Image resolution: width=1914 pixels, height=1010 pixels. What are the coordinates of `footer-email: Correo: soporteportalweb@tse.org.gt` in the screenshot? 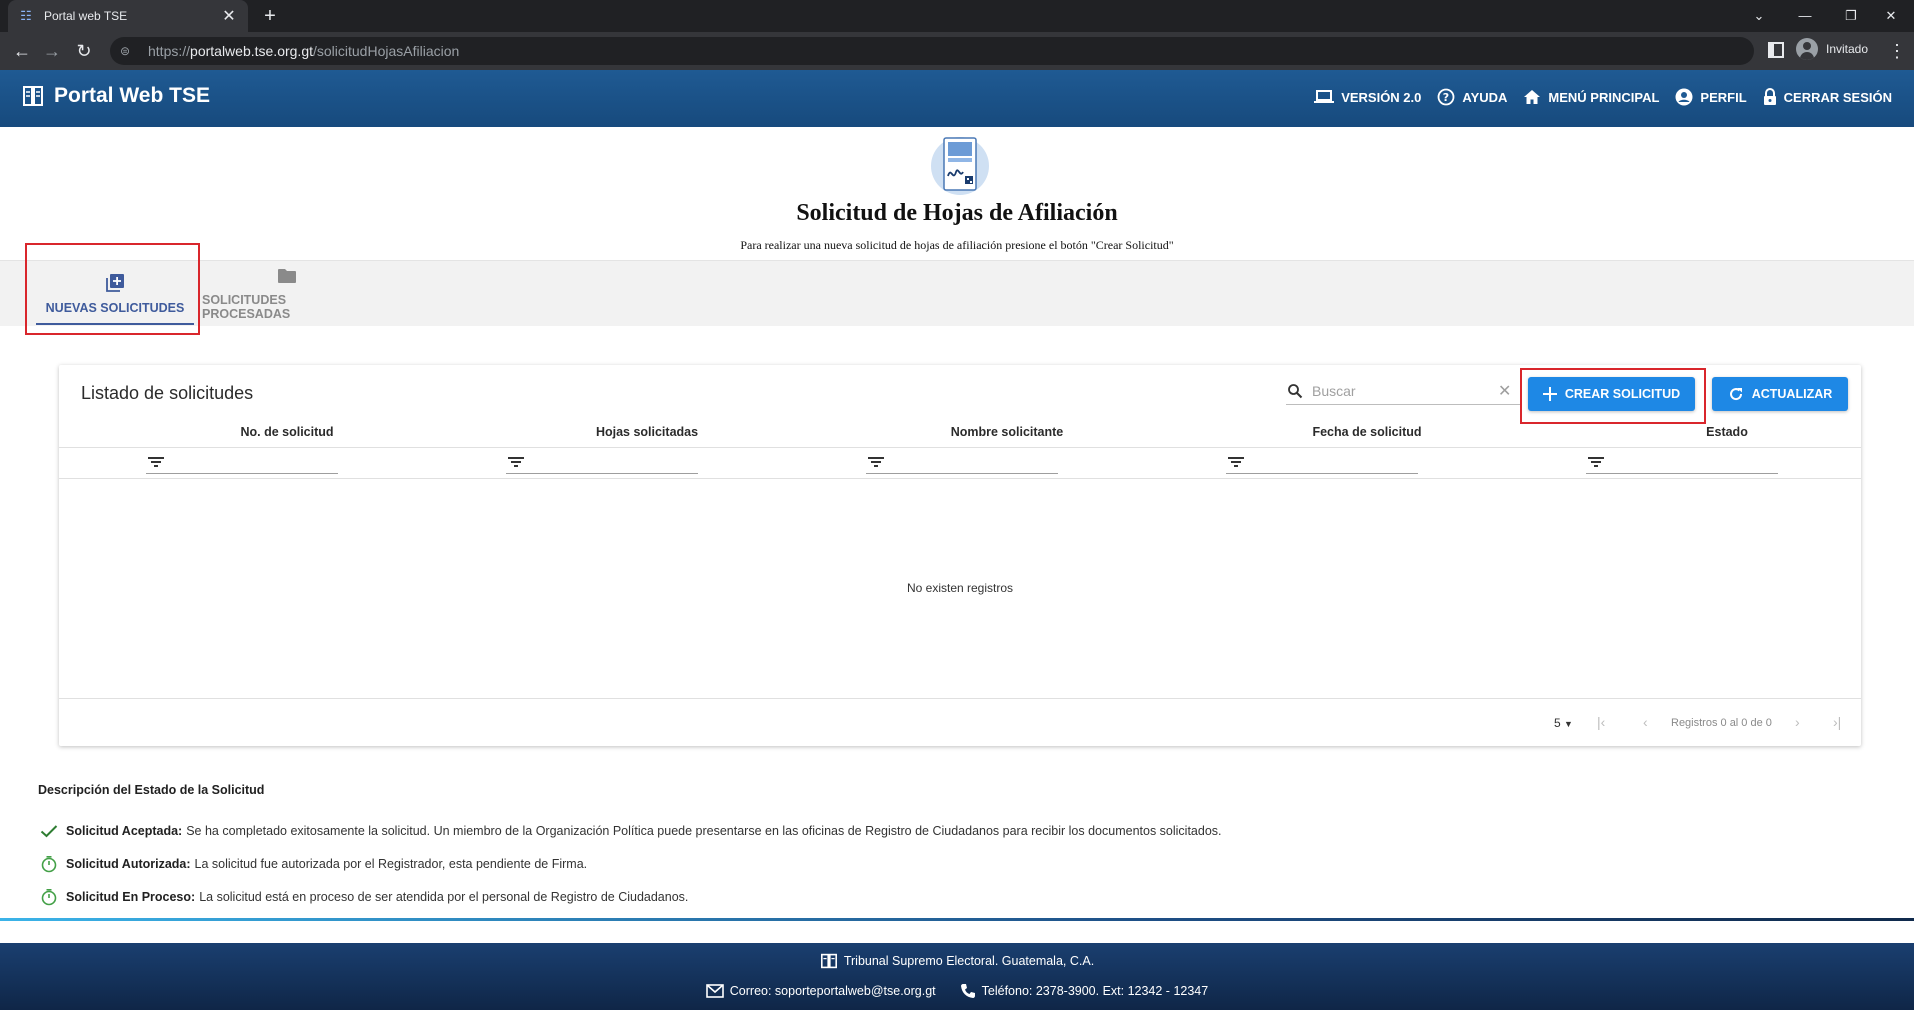 It's located at (820, 991).